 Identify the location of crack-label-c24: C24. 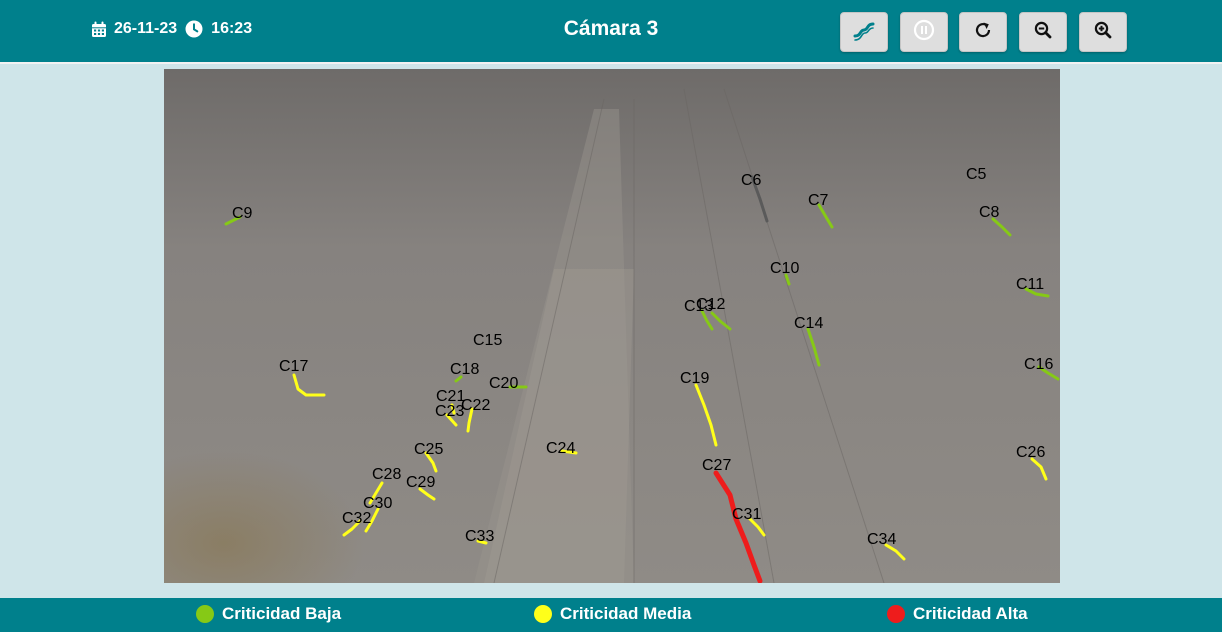
(560, 449).